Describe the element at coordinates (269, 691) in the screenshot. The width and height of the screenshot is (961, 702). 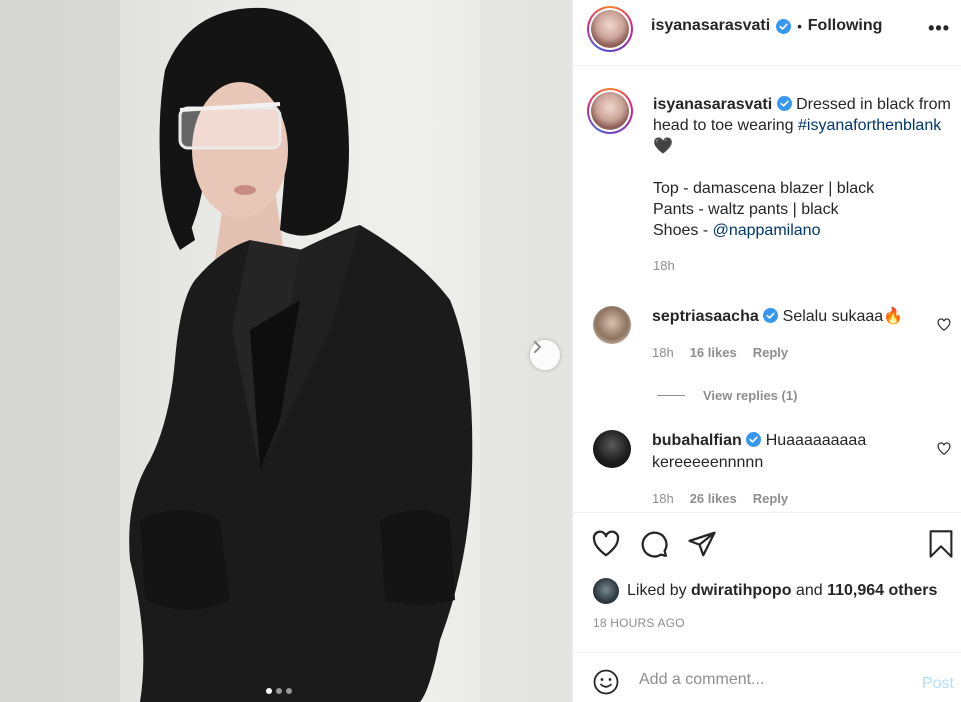
I see `carousel-dot-active` at that location.